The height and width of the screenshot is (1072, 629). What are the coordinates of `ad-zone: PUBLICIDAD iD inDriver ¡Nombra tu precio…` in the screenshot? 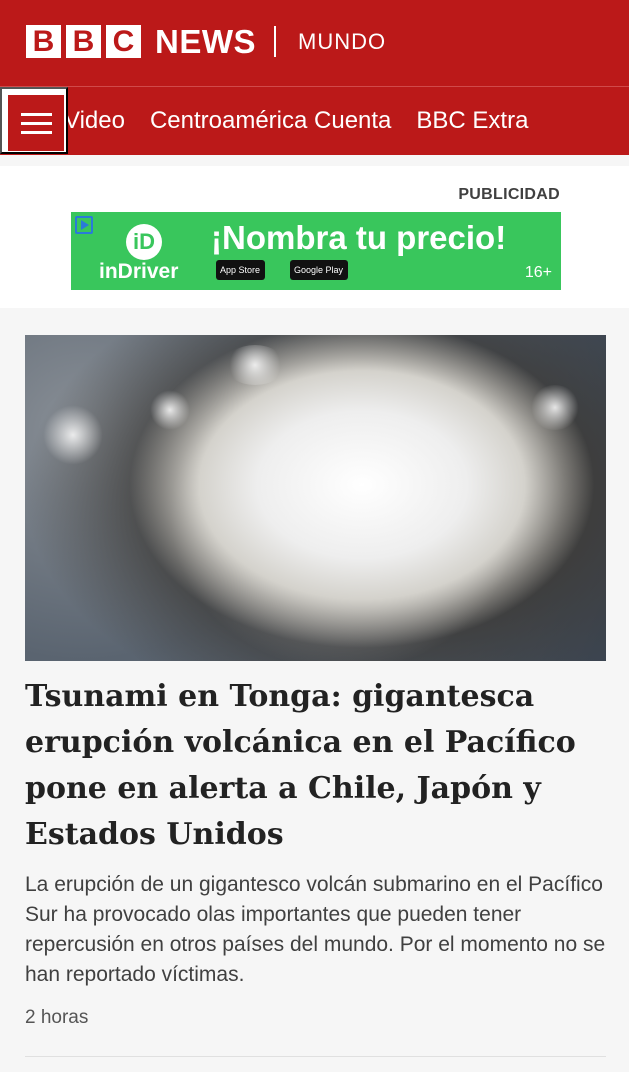 It's located at (314, 237).